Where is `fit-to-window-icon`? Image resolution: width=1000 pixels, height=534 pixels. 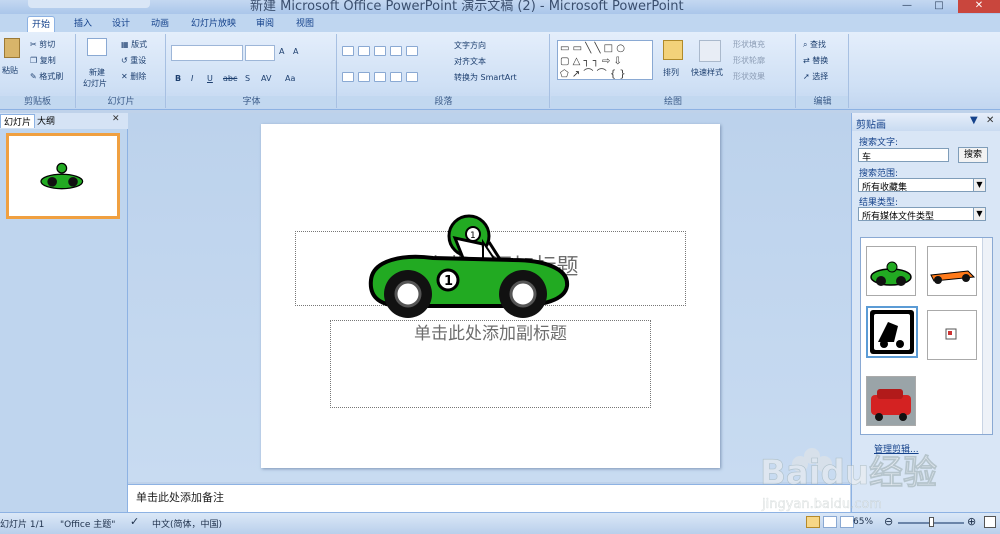 fit-to-window-icon is located at coordinates (990, 522).